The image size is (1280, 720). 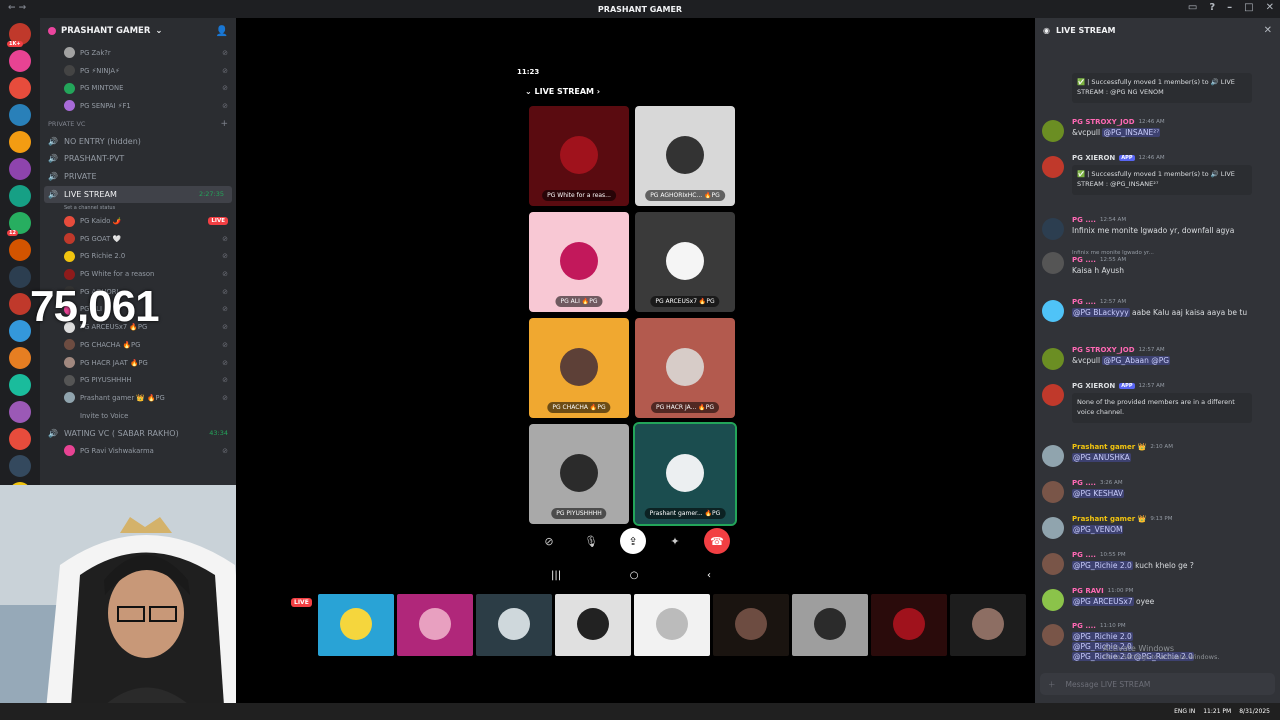 What do you see at coordinates (1212, 7) in the screenshot?
I see `help-icon: ?` at bounding box center [1212, 7].